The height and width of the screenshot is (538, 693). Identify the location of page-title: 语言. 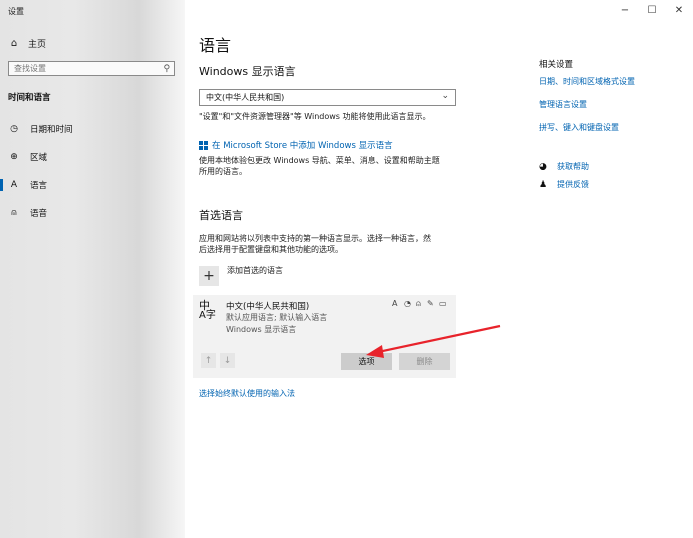
(215, 45).